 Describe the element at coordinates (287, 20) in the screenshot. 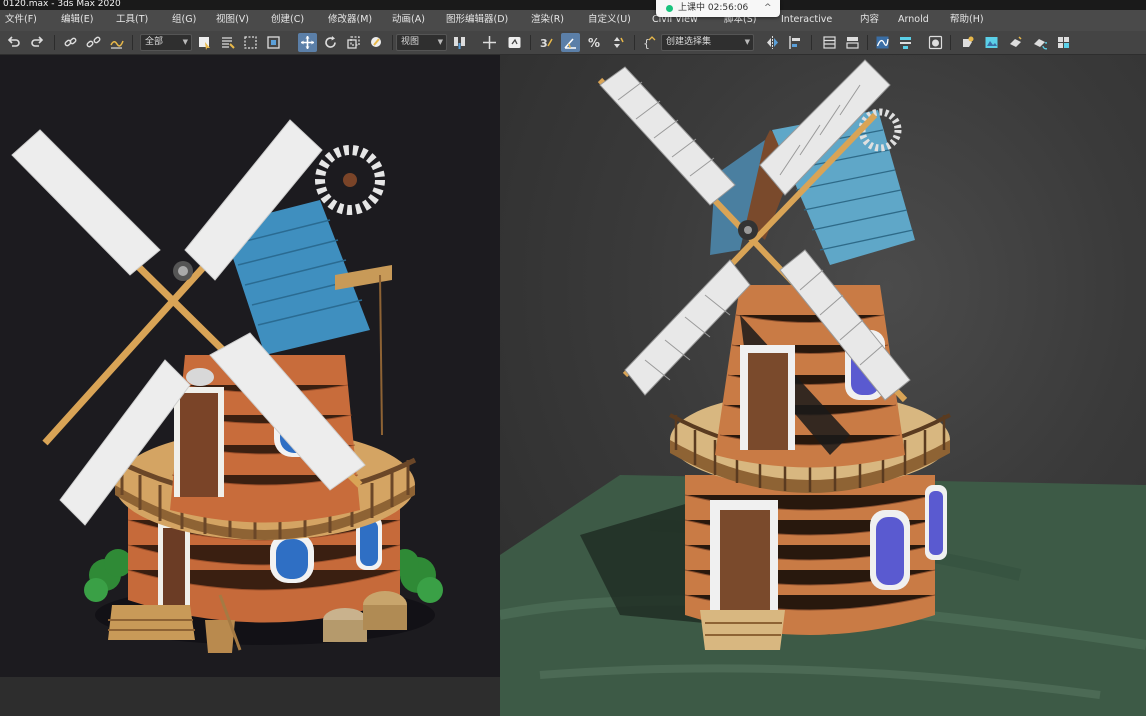

I see `menu-create: 创建(C)` at that location.